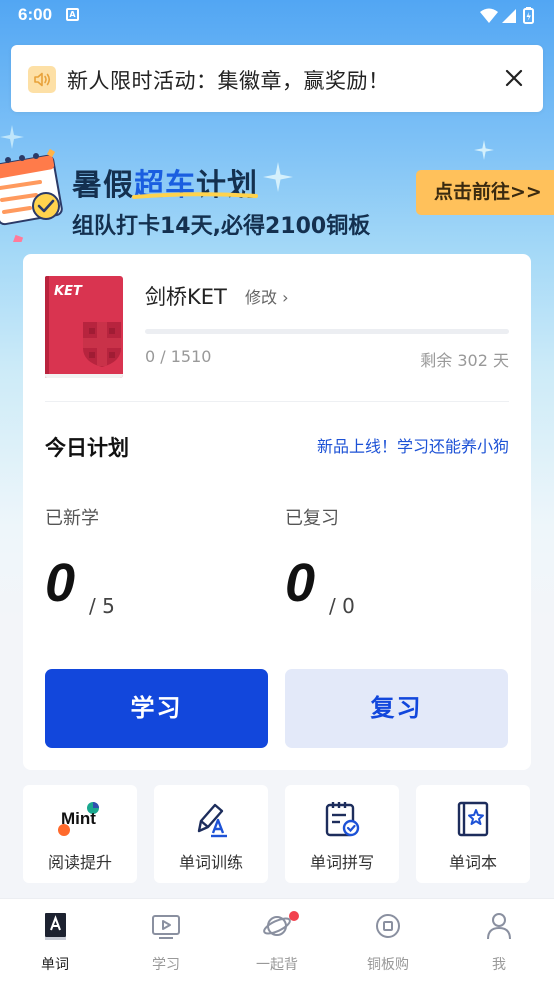 This screenshot has height=984, width=554. What do you see at coordinates (35, 14) in the screenshot?
I see `status-time: 6:00` at bounding box center [35, 14].